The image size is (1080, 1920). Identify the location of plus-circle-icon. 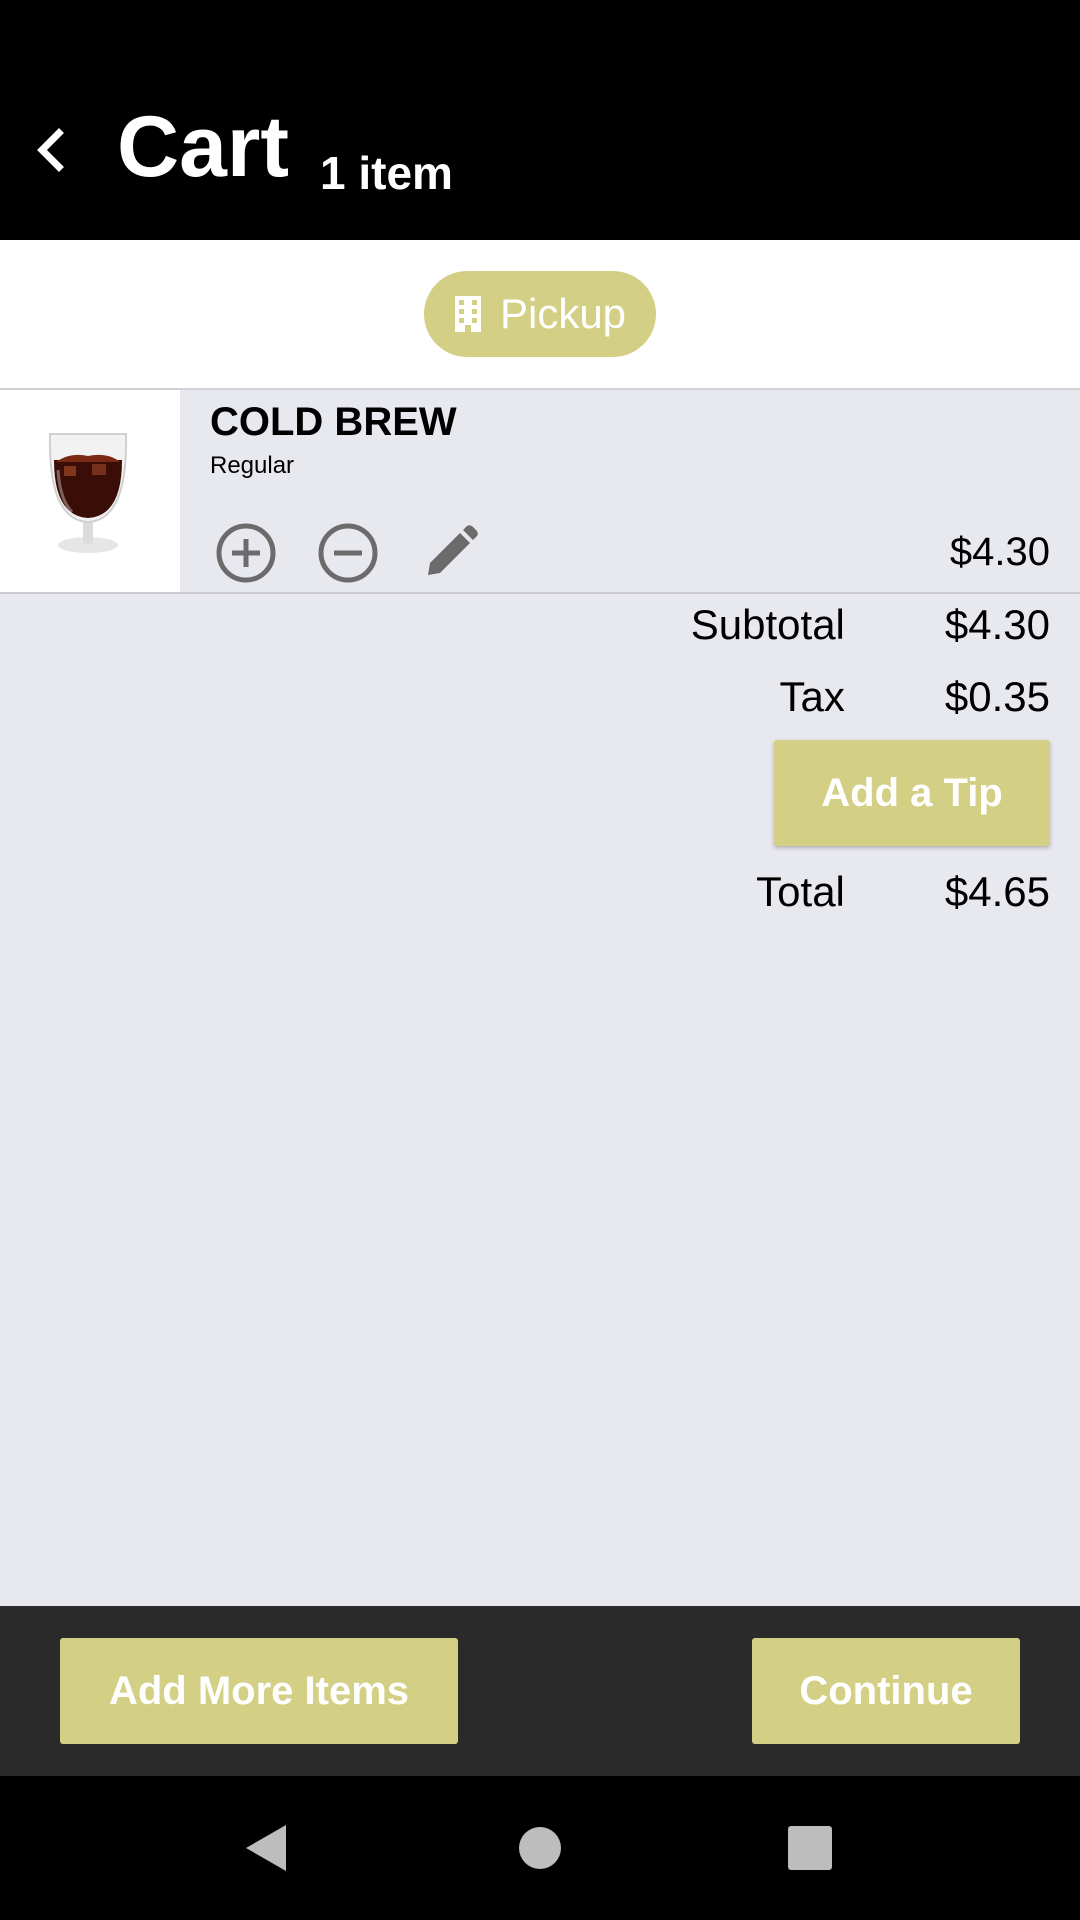
(246, 553).